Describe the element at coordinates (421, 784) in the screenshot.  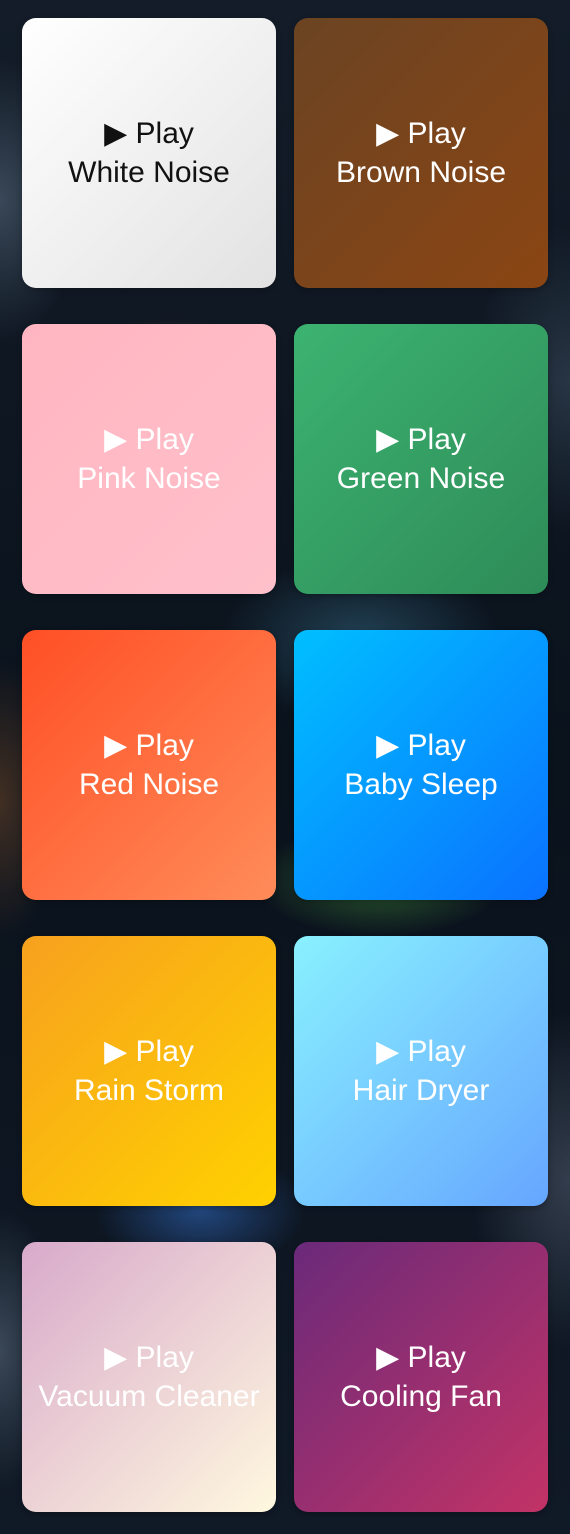
I see `sound-name: Baby Sleep` at that location.